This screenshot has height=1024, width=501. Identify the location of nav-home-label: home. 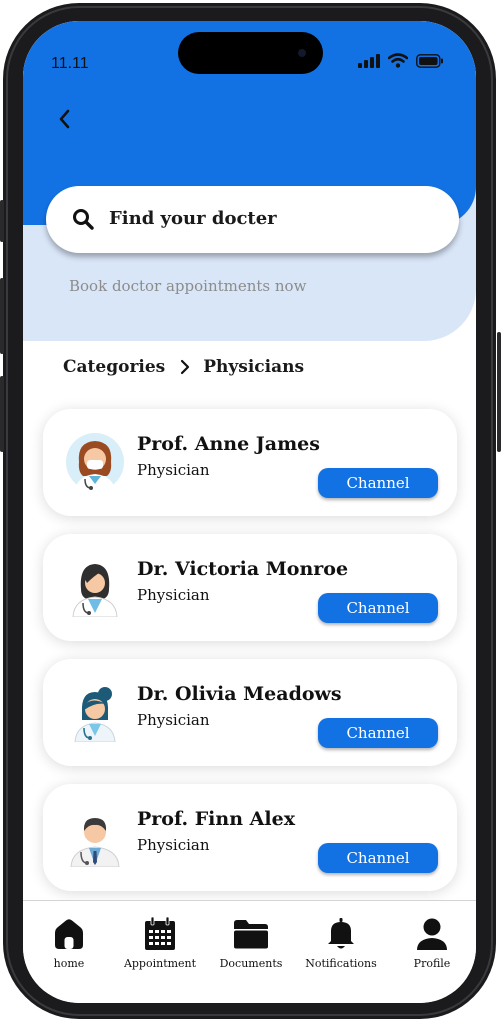
(69, 963).